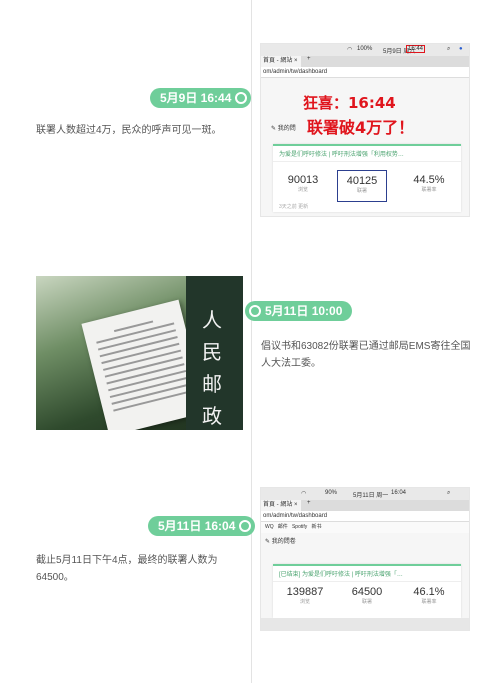 The height and width of the screenshot is (683, 497). What do you see at coordinates (269, 527) in the screenshot?
I see `bookmark-item: WQ` at bounding box center [269, 527].